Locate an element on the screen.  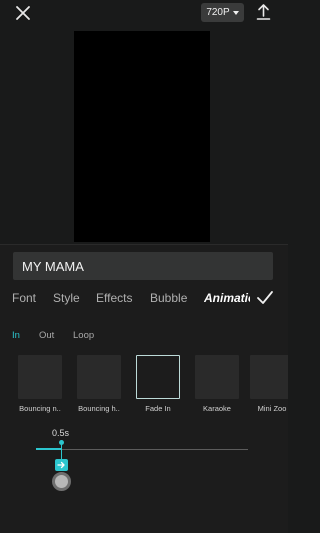
slider-track is located at coordinates (142, 449).